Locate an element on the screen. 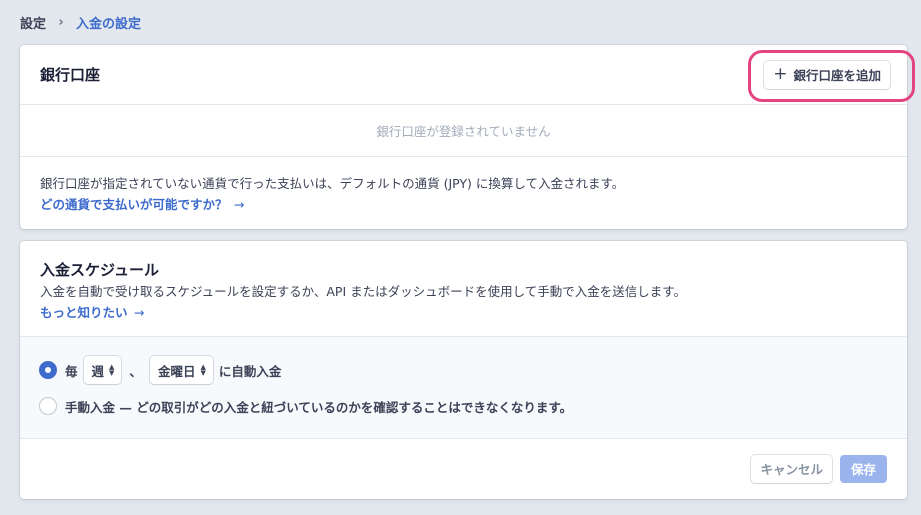 The width and height of the screenshot is (921, 515). breadcrumb: 設定 › 入金の設定 is located at coordinates (80, 22).